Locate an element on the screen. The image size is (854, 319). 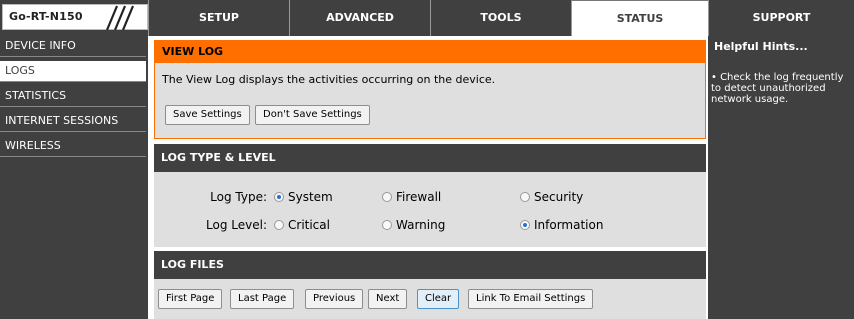
radio-label: Information is located at coordinates (569, 225).